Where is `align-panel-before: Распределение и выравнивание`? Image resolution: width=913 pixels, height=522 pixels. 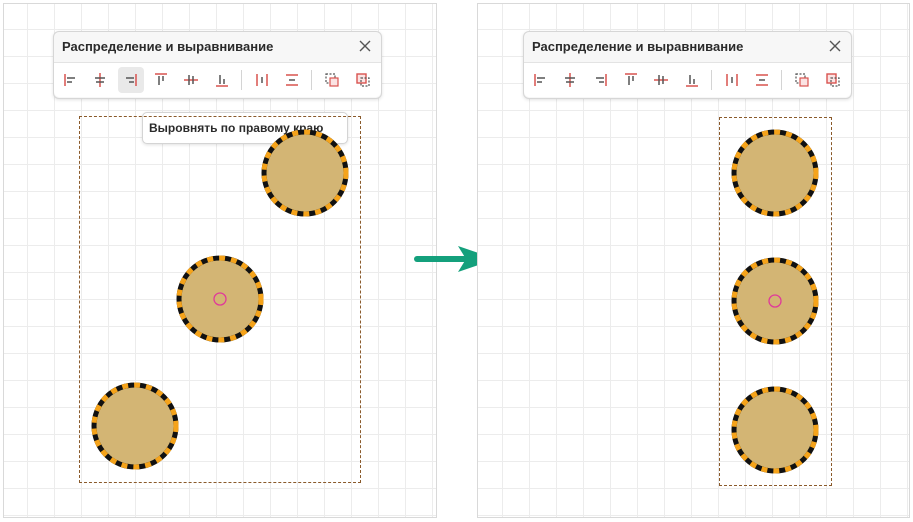
align-panel-before: Распределение и выравнивание is located at coordinates (217, 65).